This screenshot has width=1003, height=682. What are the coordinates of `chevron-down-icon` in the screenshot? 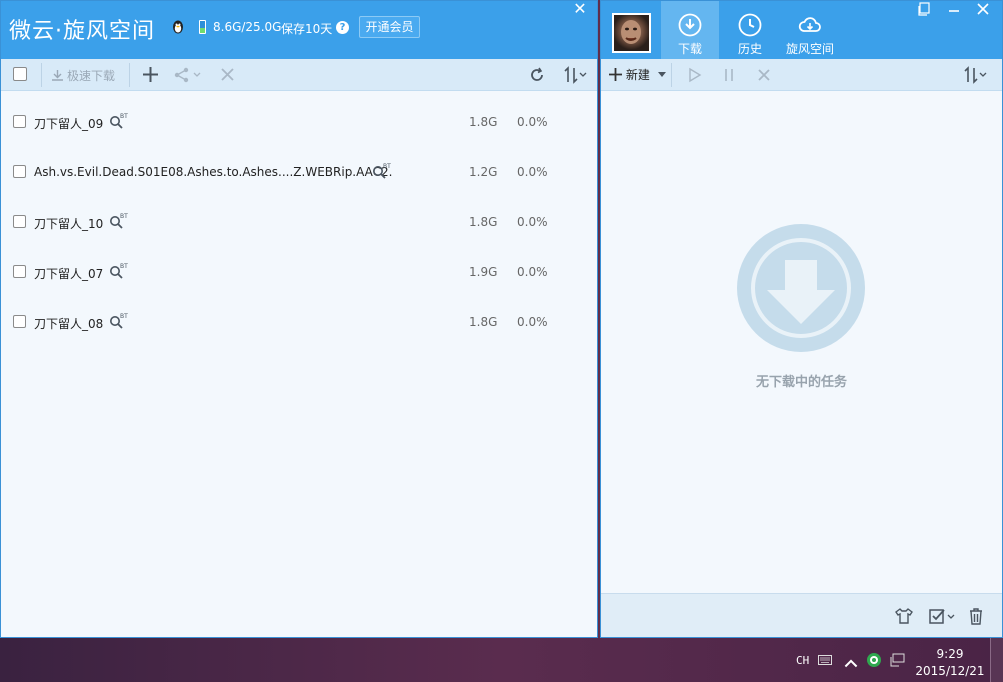 It's located at (662, 75).